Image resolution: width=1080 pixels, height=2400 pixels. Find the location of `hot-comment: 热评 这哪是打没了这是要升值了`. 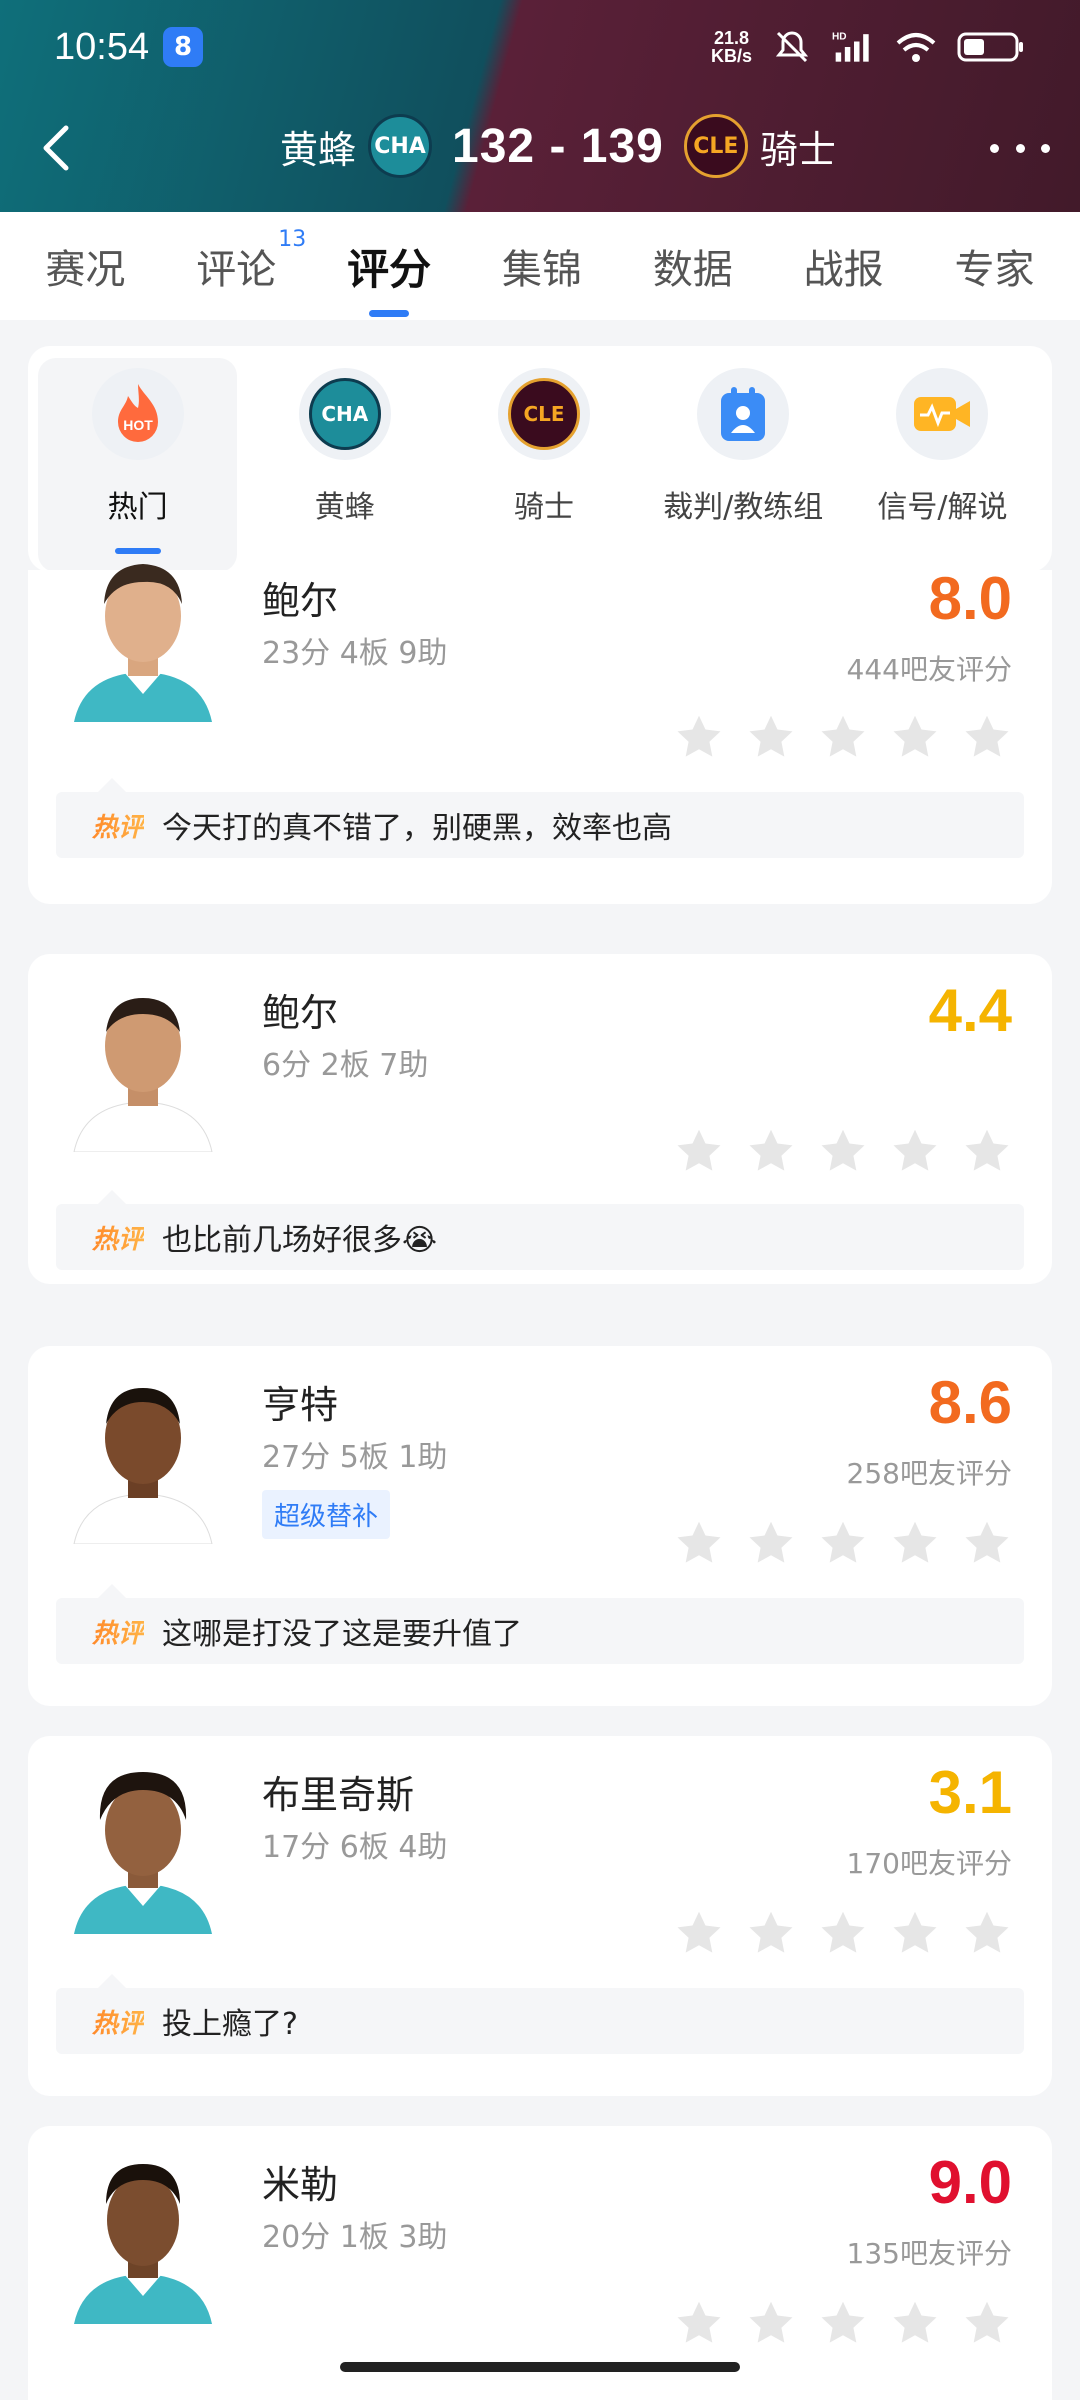

hot-comment: 热评 这哪是打没了这是要升值了 is located at coordinates (540, 1624).